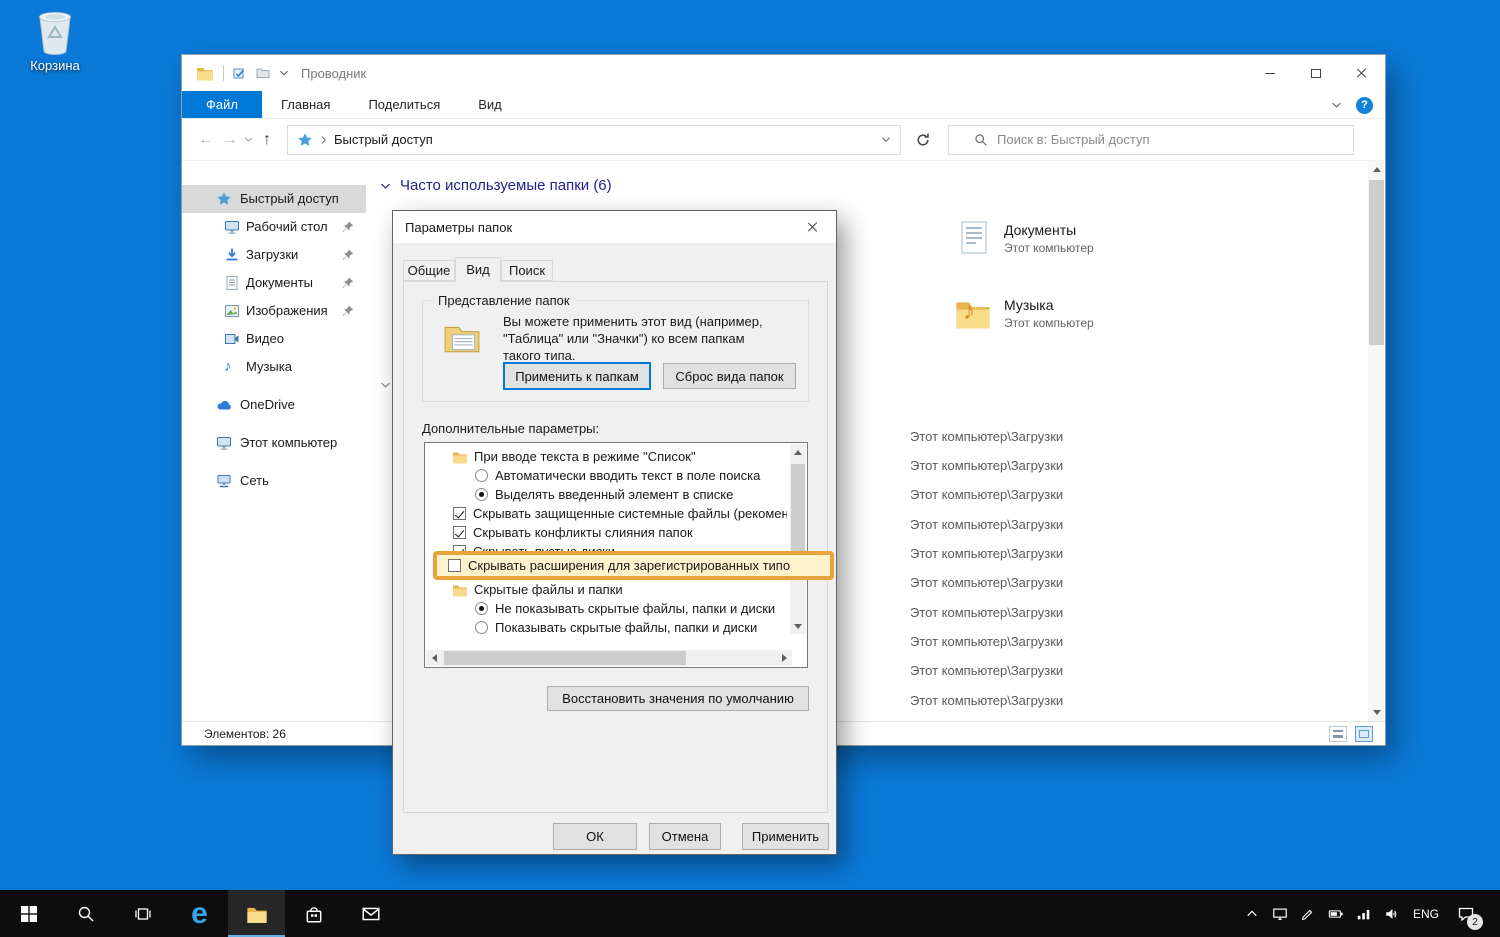 The image size is (1500, 937). I want to click on breadcrumb: Быстрый доступ, so click(383, 139).